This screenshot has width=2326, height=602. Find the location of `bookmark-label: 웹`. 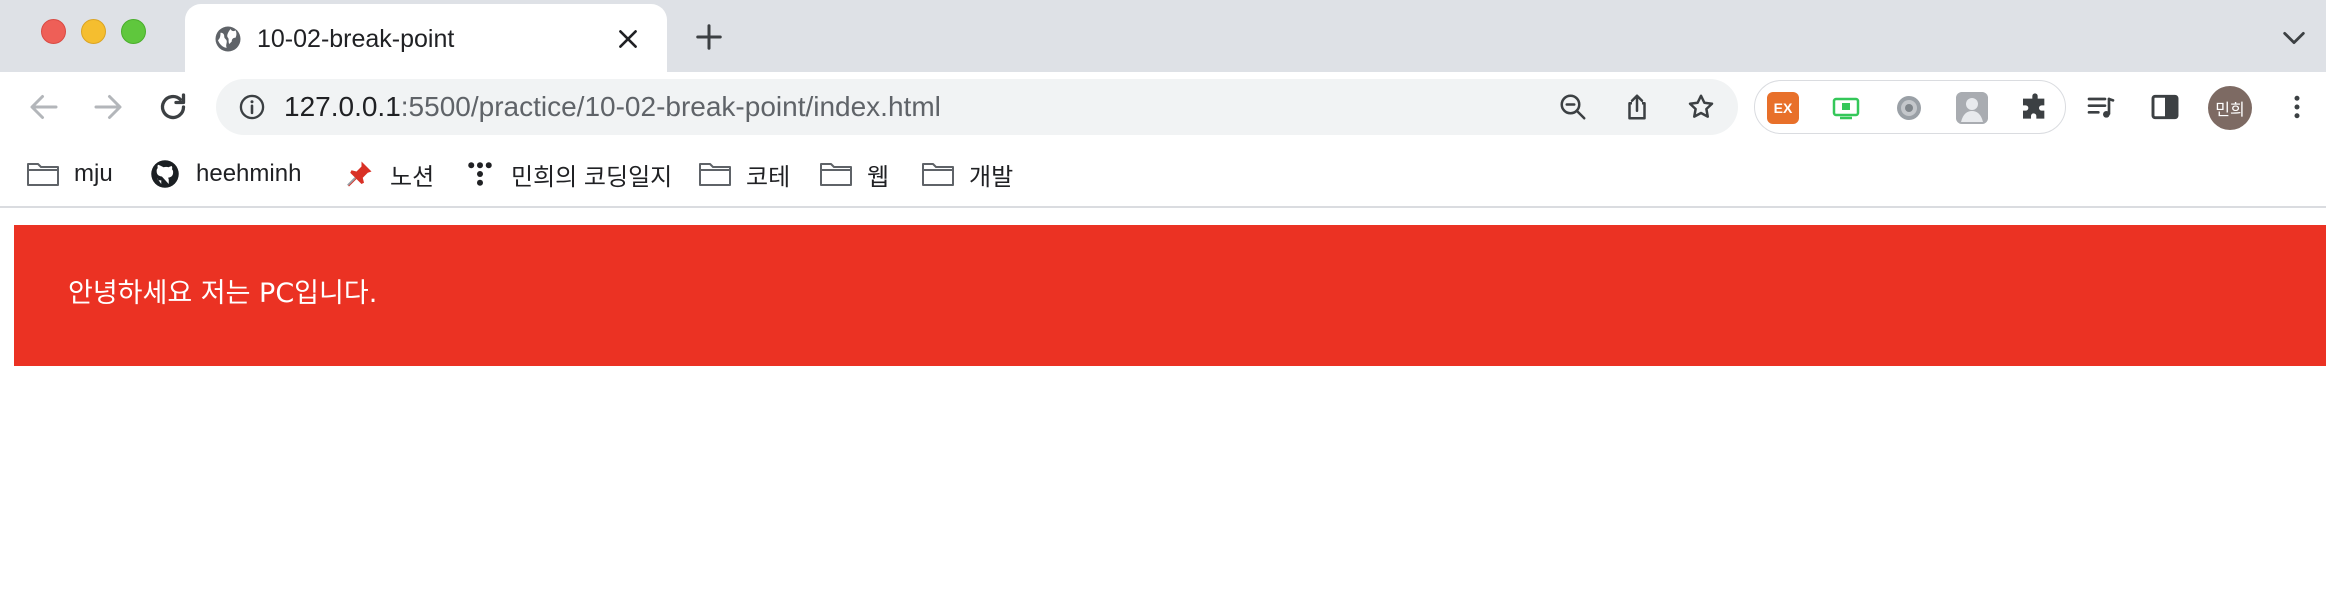

bookmark-label: 웹 is located at coordinates (878, 177).